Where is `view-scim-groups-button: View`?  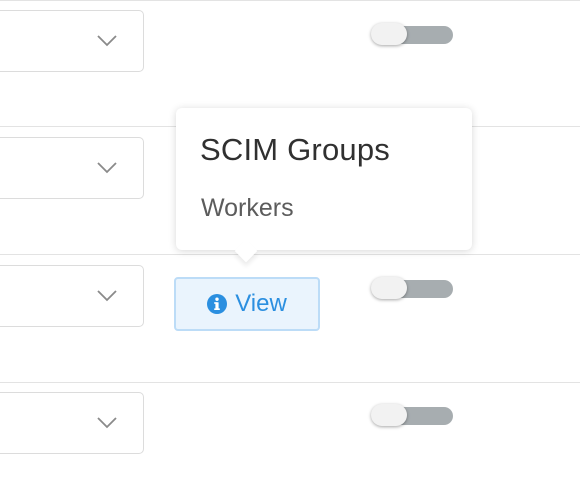
view-scim-groups-button: View is located at coordinates (247, 304).